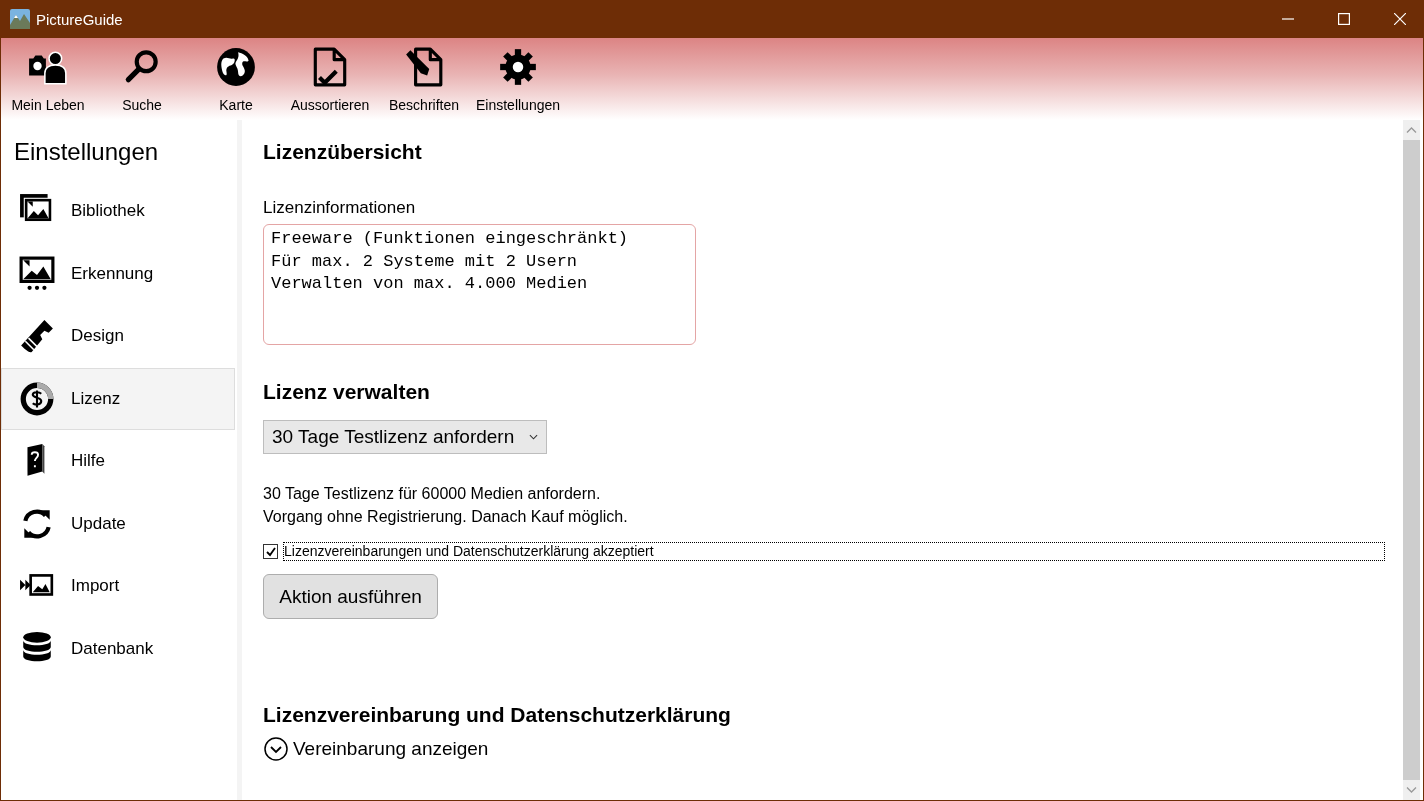  Describe the element at coordinates (376, 749) in the screenshot. I see `agreement-expander: Vereinbarung anzeigen` at that location.